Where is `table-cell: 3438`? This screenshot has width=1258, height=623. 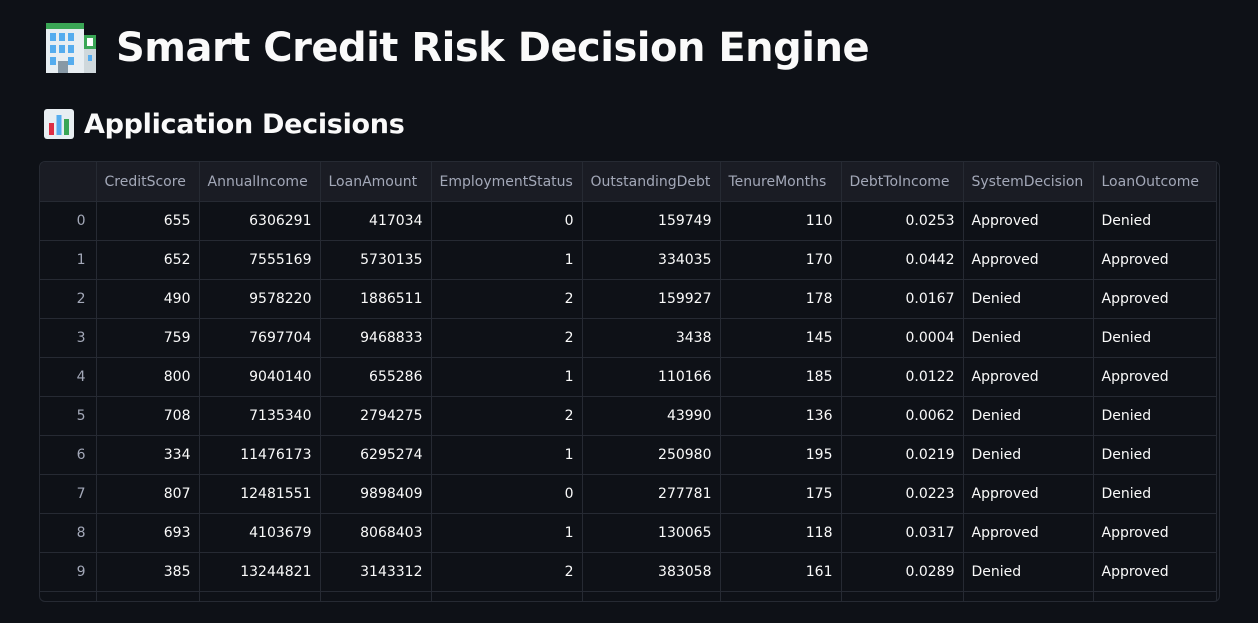 table-cell: 3438 is located at coordinates (651, 338).